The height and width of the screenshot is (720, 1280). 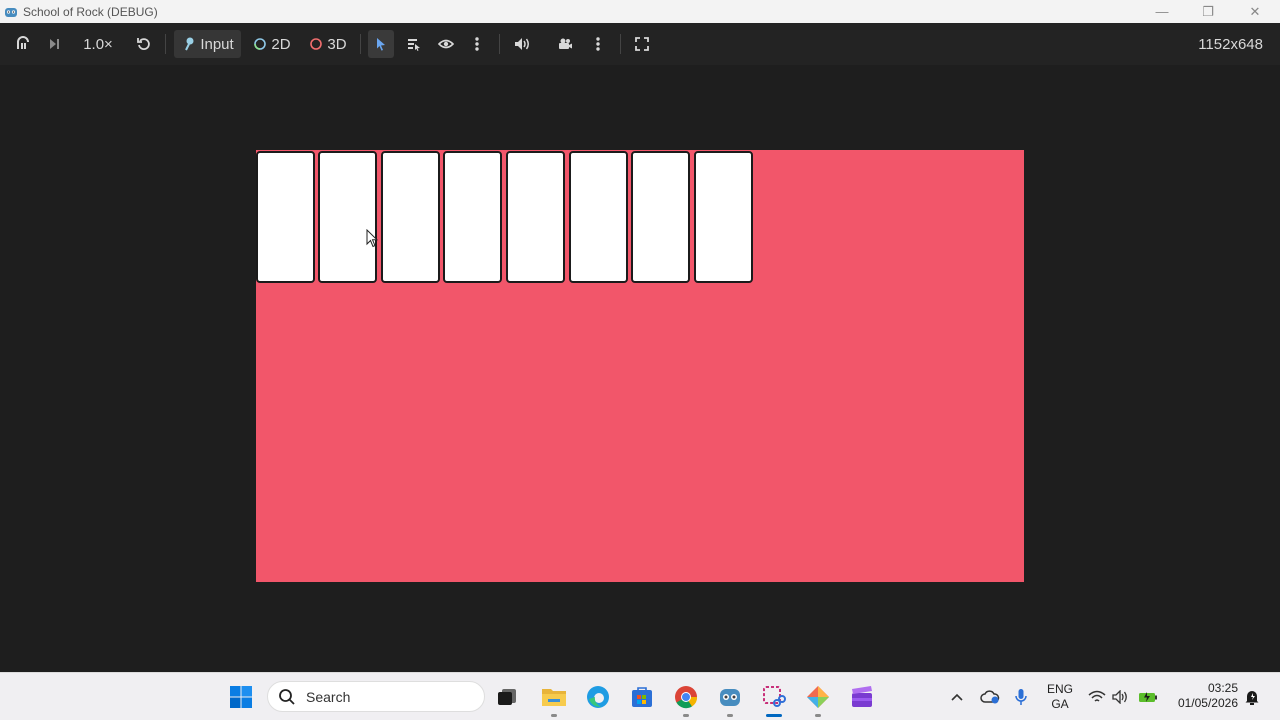 I want to click on fullscreen-button, so click(x=642, y=44).